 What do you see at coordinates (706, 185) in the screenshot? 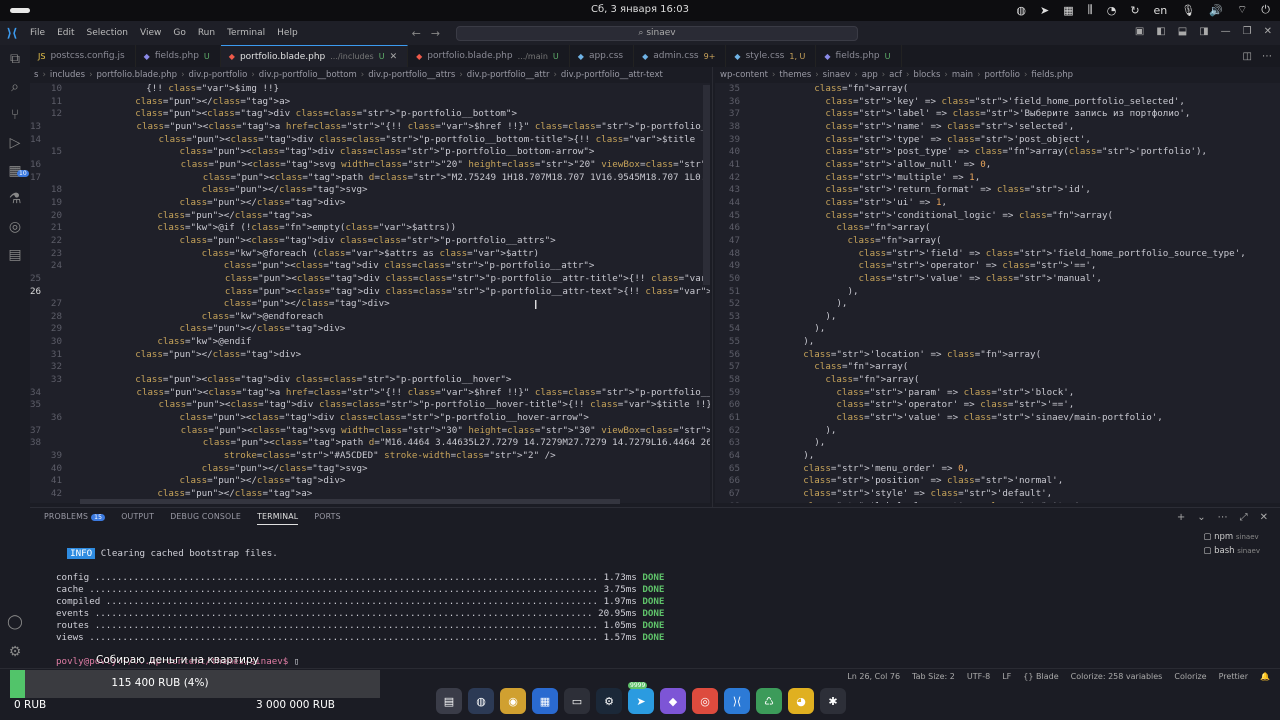
I see `editor-scrollbar` at bounding box center [706, 185].